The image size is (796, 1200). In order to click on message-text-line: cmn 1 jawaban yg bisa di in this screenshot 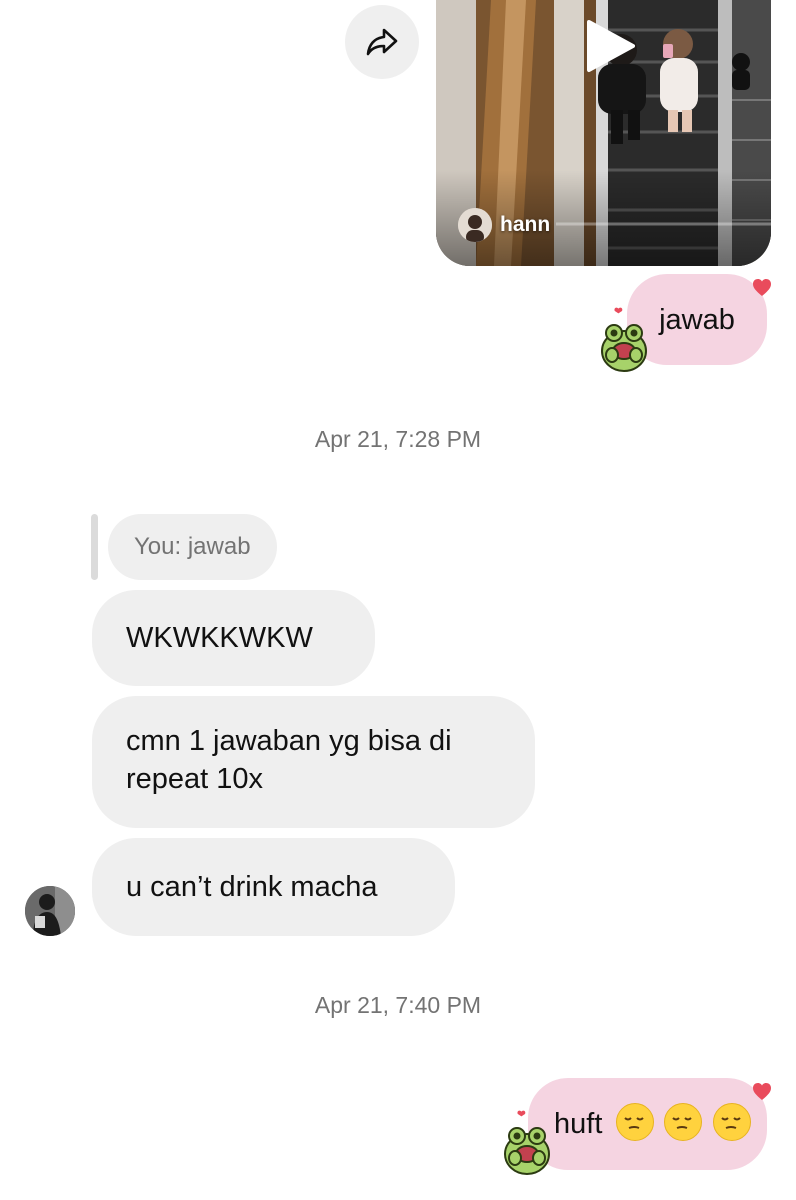, I will do `click(289, 741)`.